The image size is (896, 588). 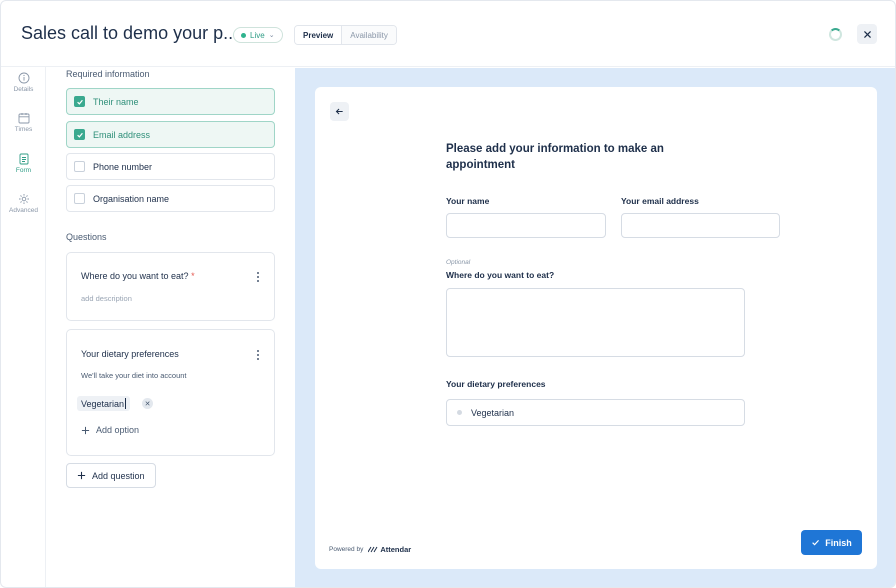 I want to click on attendar-logo-icon, so click(x=373, y=549).